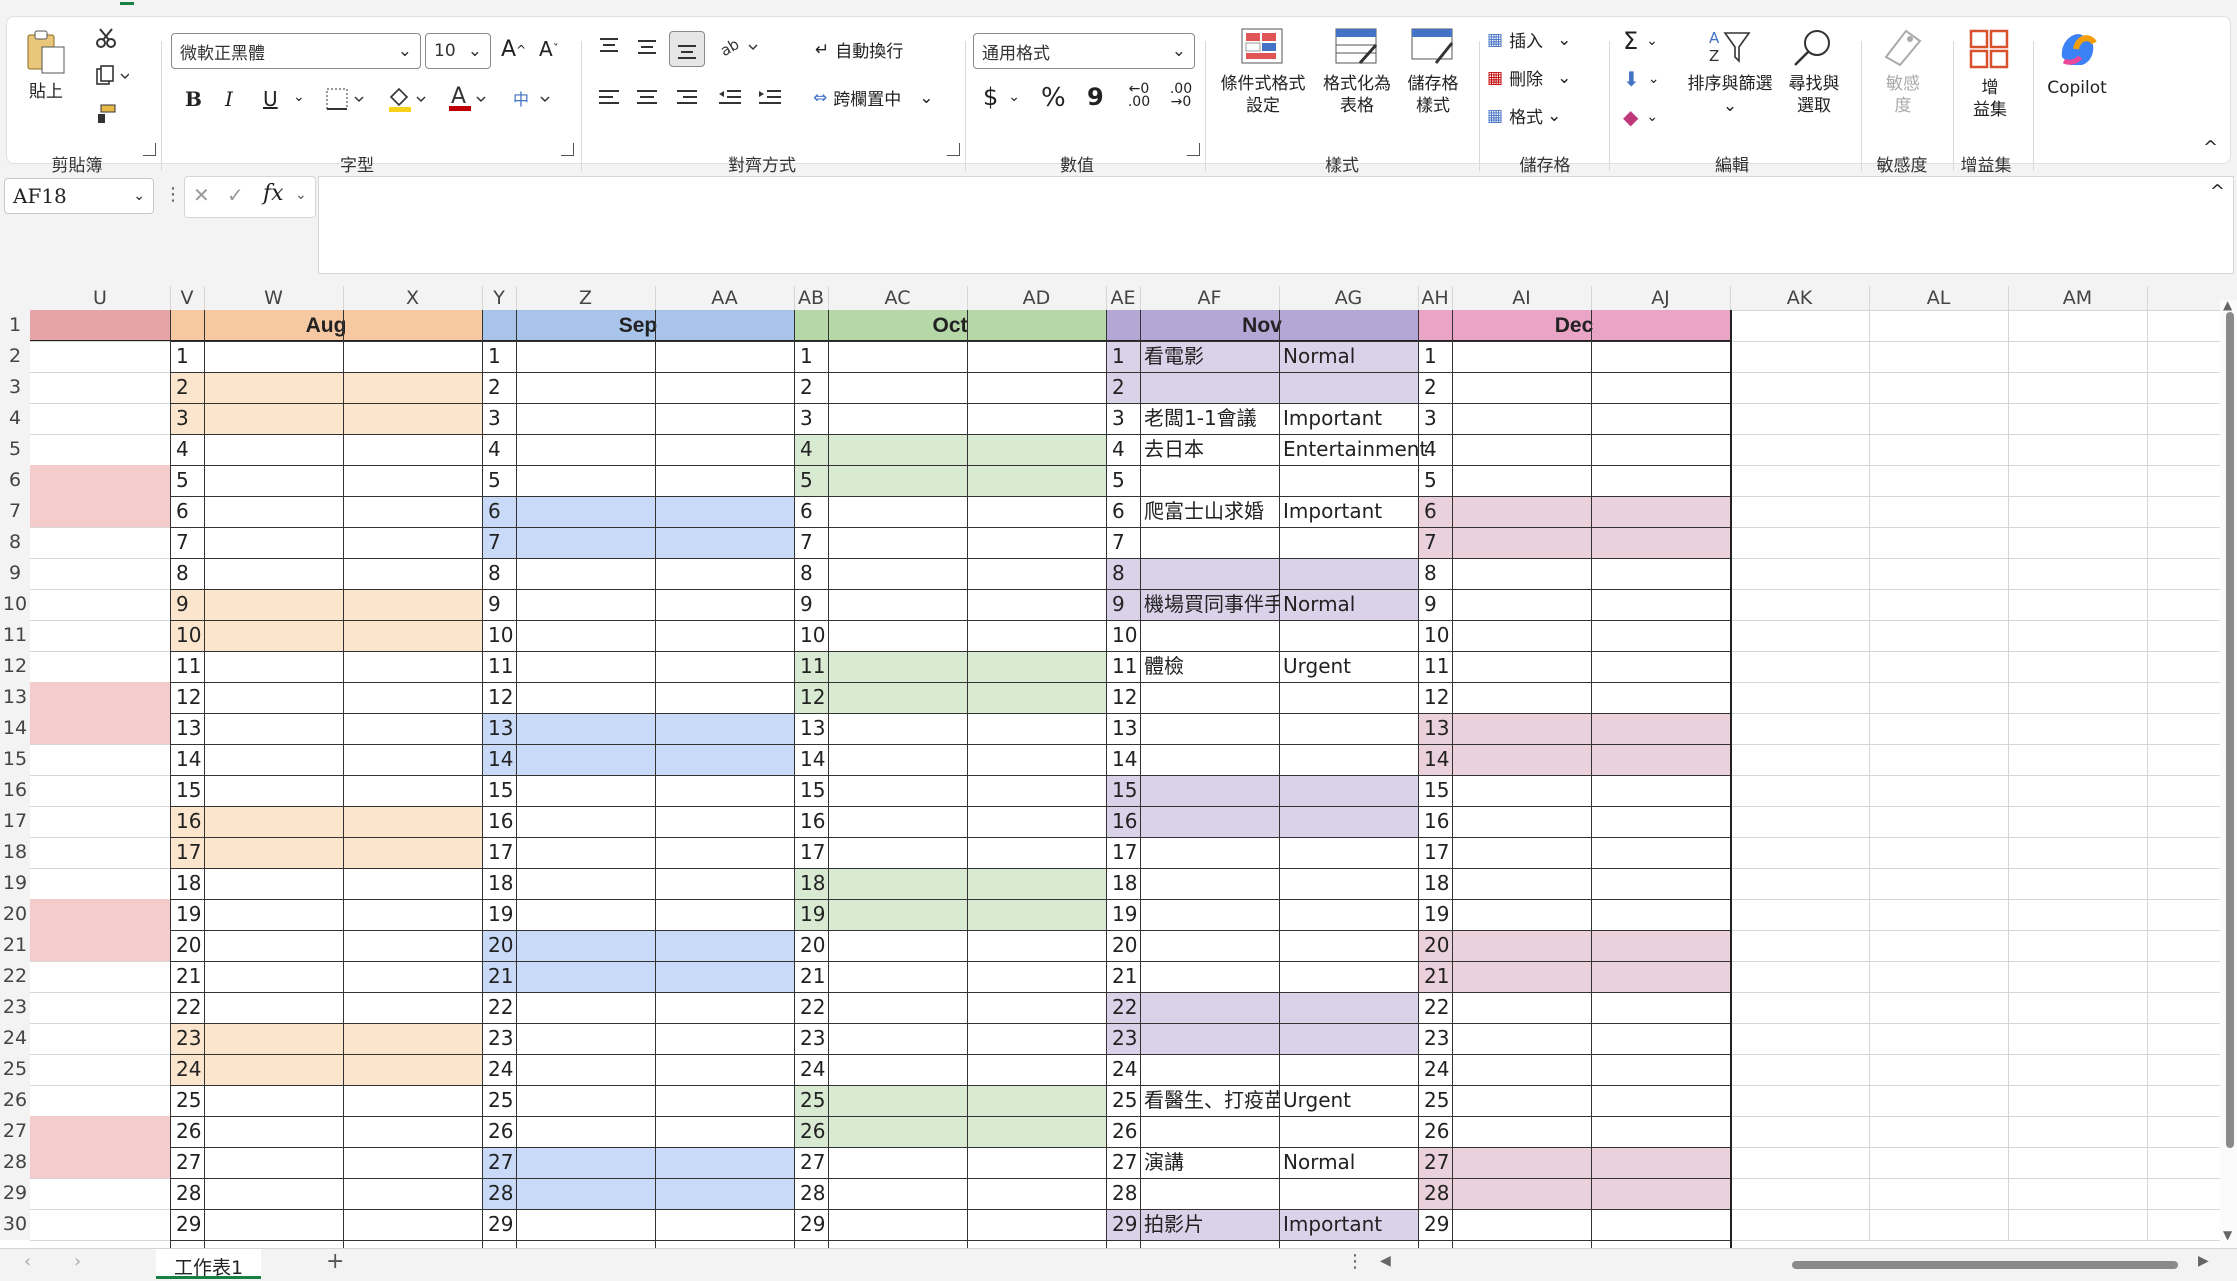 The image size is (2237, 1281). What do you see at coordinates (609, 98) in the screenshot?
I see `align-left-icon` at bounding box center [609, 98].